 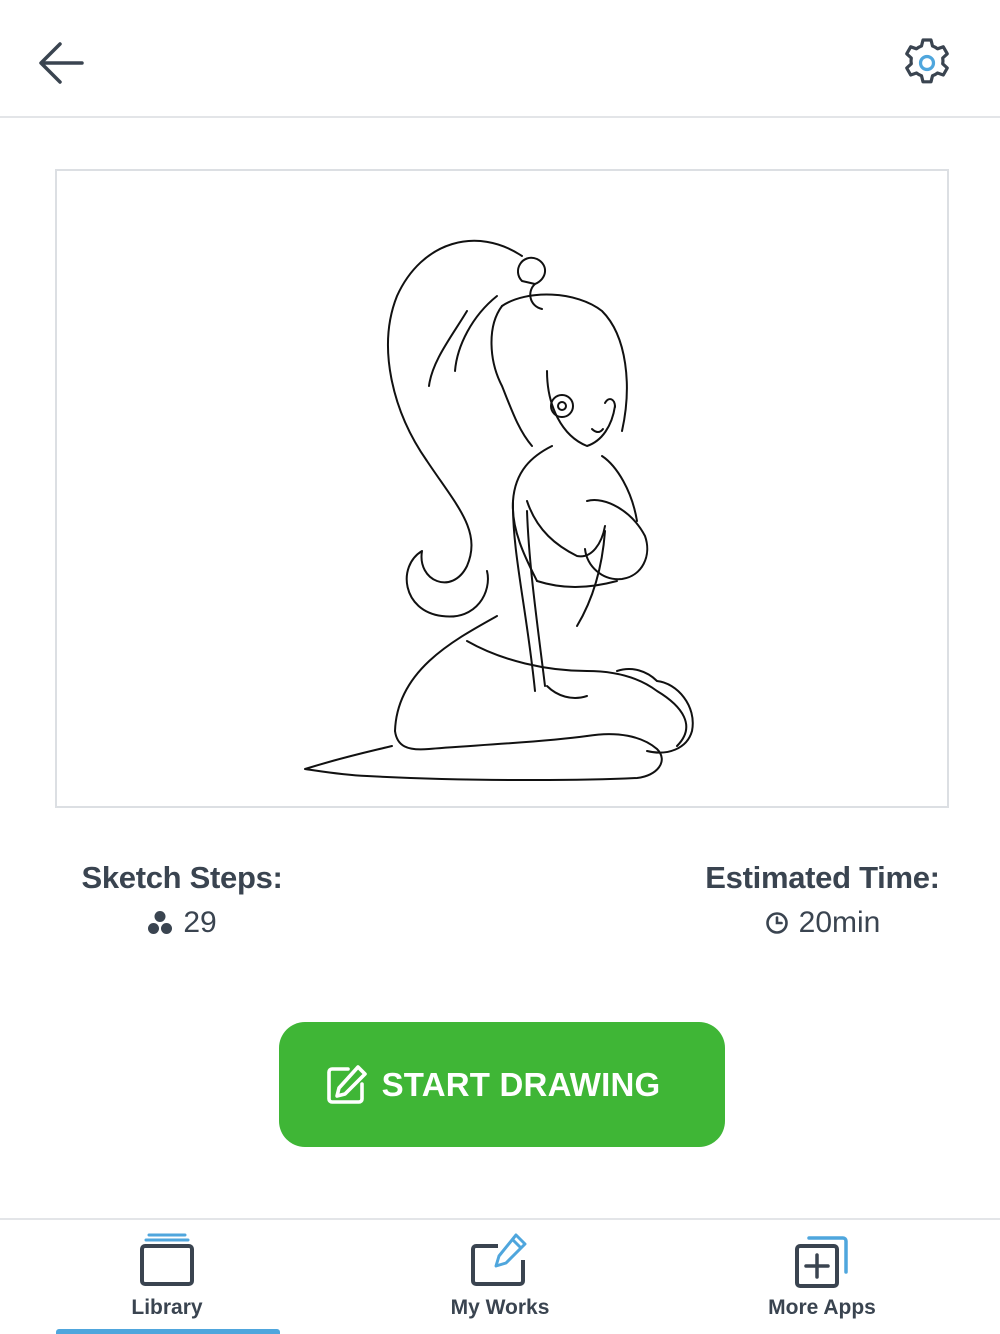 I want to click on sketch-steps-value: 29, so click(x=200, y=922).